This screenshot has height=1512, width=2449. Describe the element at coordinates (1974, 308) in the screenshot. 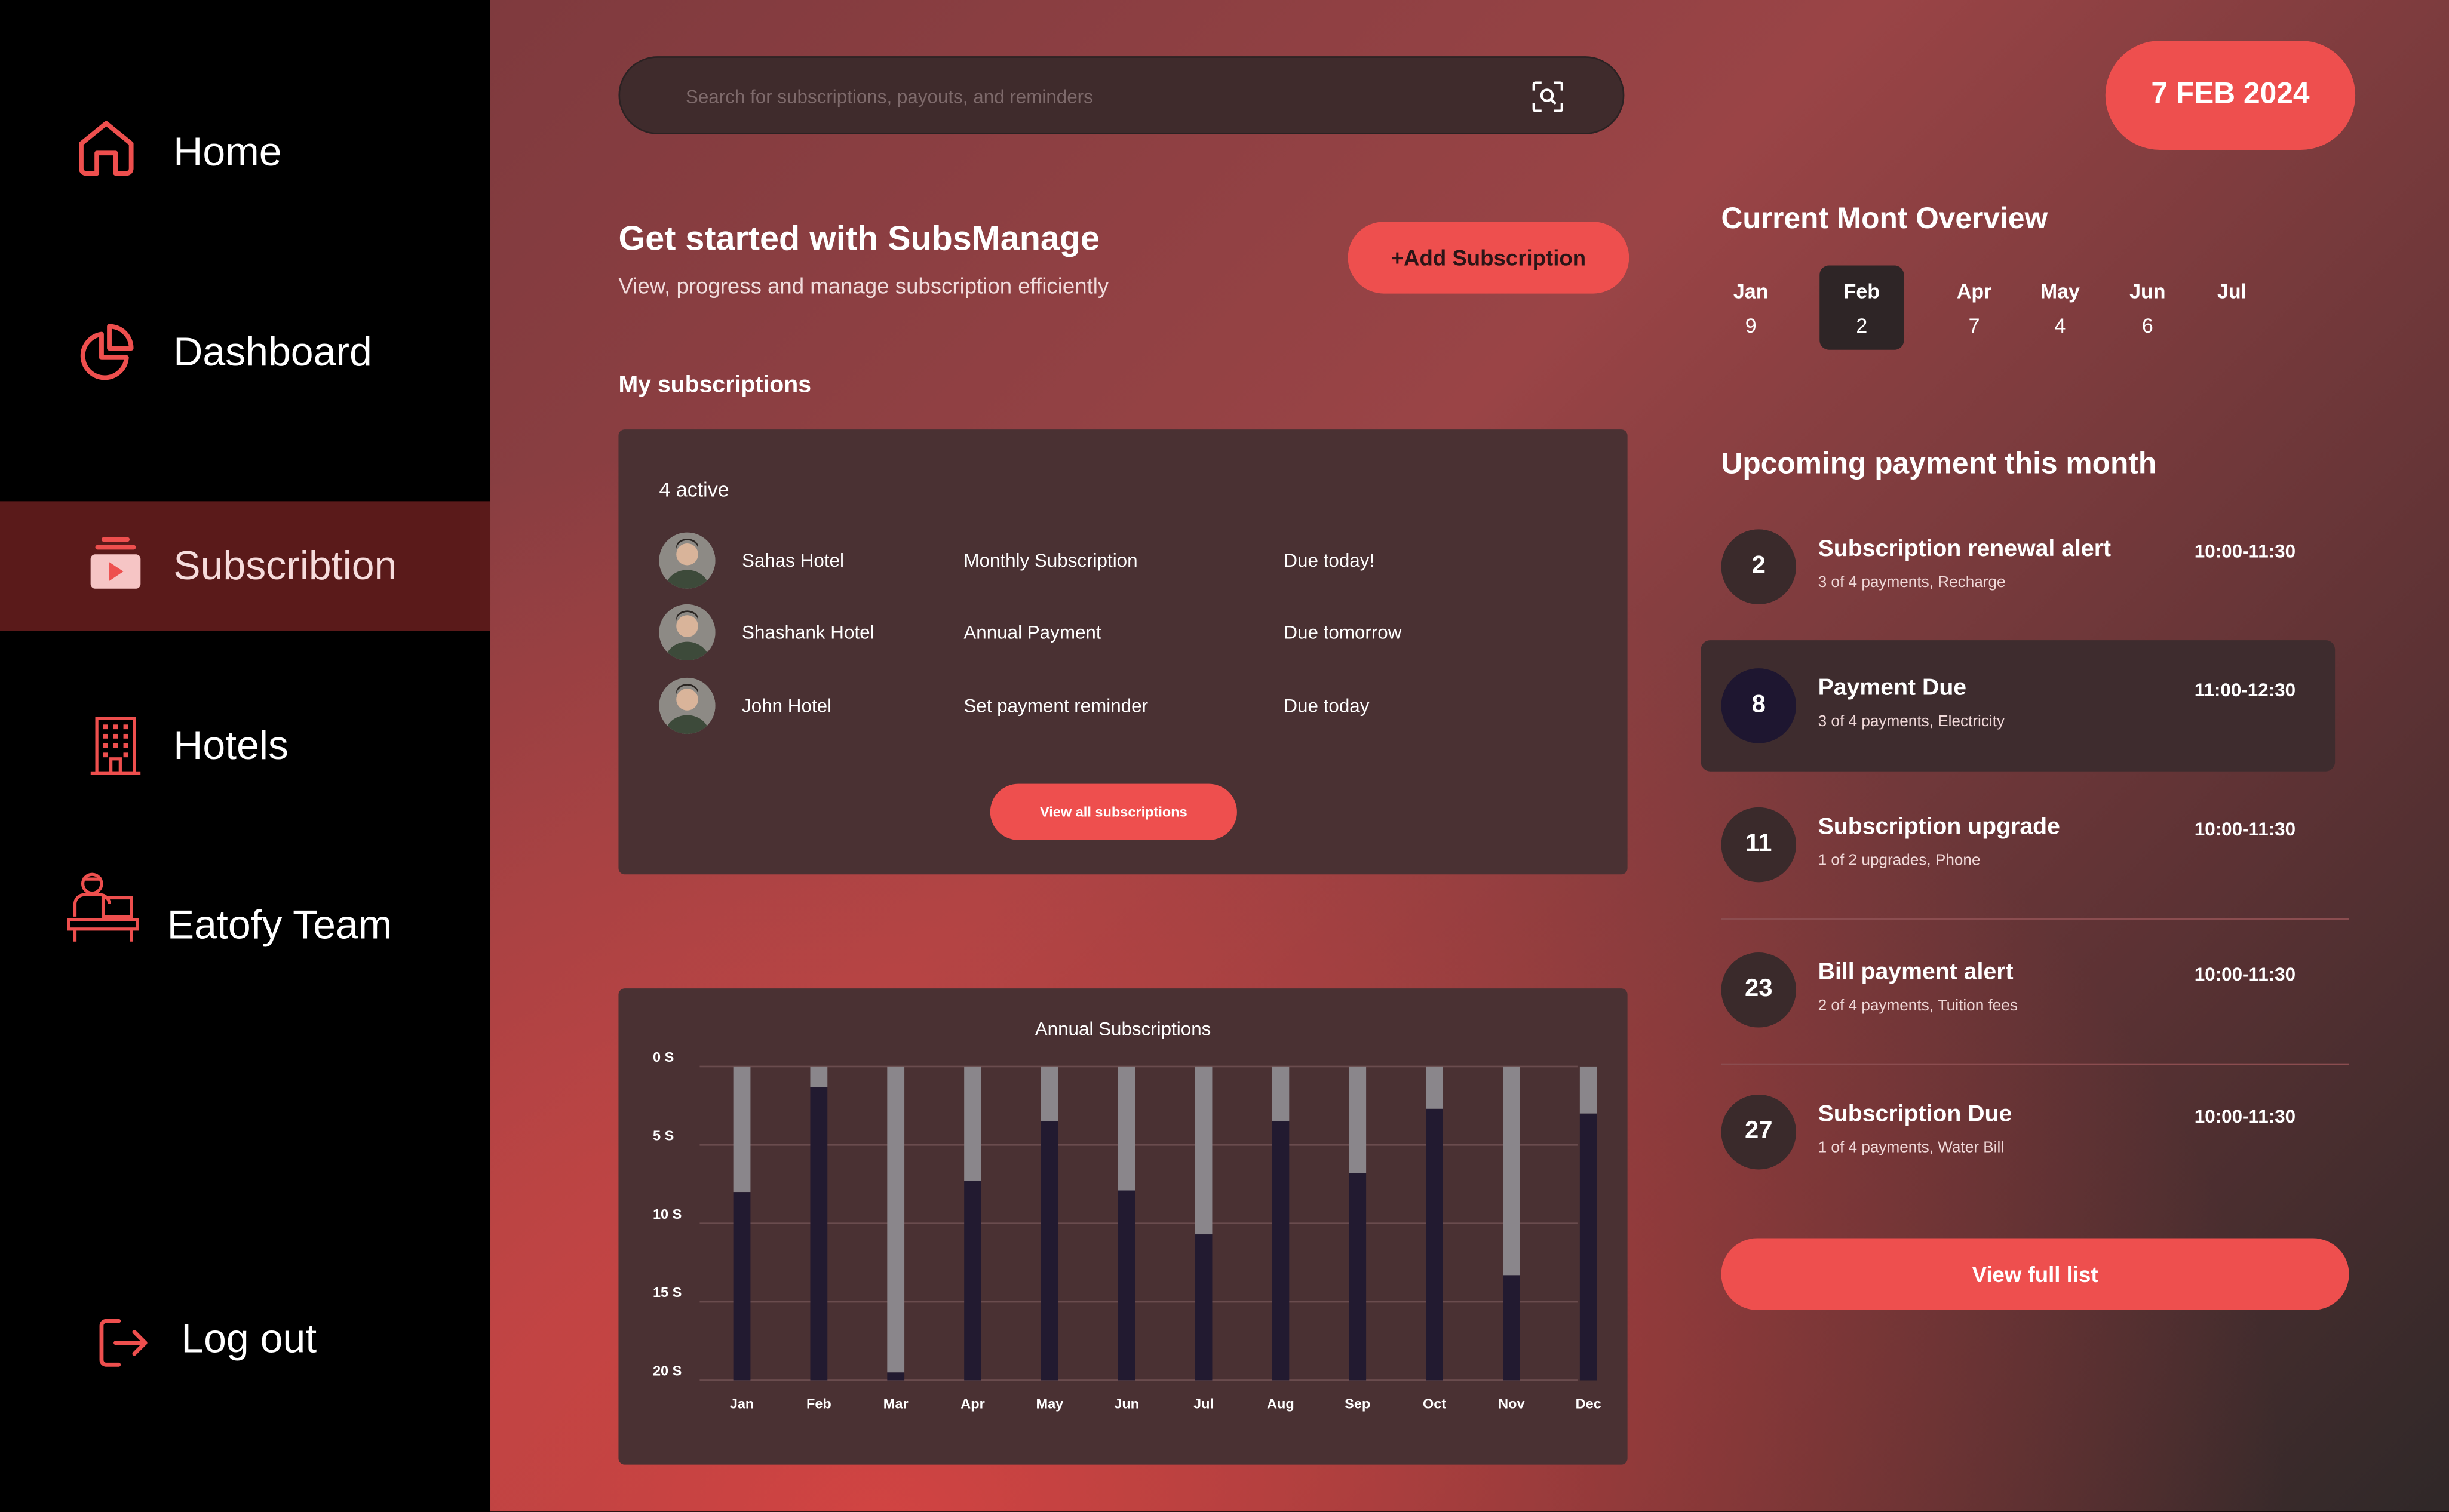

I see `month-apr: Apr 7` at that location.